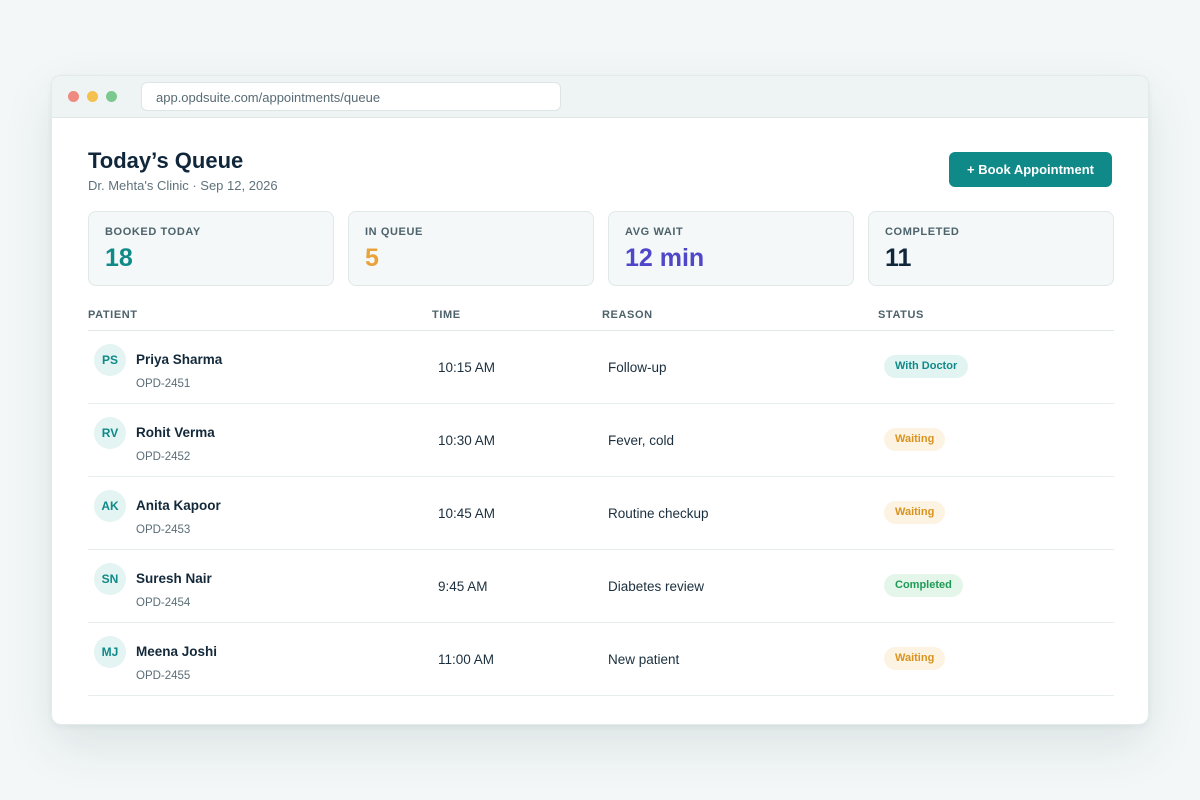 The width and height of the screenshot is (1200, 800). I want to click on stat-label: BOOKED TODAY, so click(153, 232).